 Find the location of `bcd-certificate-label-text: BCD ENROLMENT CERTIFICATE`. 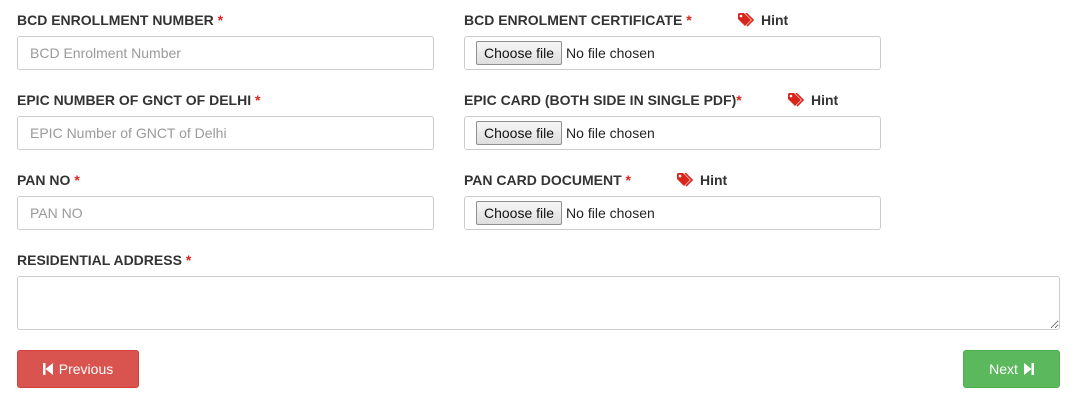

bcd-certificate-label-text: BCD ENROLMENT CERTIFICATE is located at coordinates (573, 20).